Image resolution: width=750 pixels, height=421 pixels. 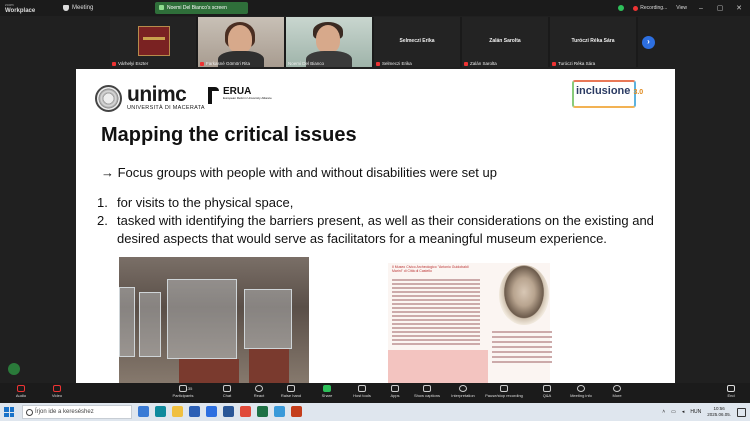 I want to click on meeting-info-button: Meeting info, so click(x=581, y=391).